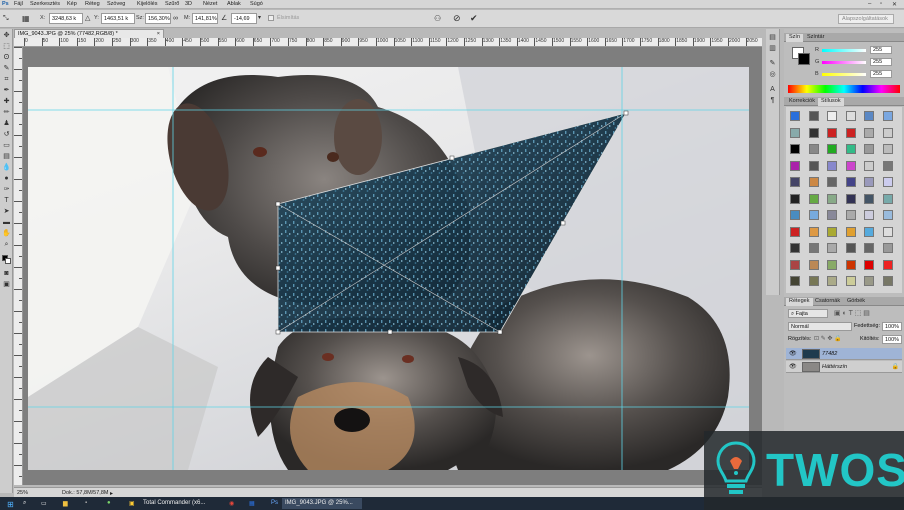 The image size is (904, 510). Describe the element at coordinates (827, 301) in the screenshot. I see `tab-channels: Csatornák` at that location.